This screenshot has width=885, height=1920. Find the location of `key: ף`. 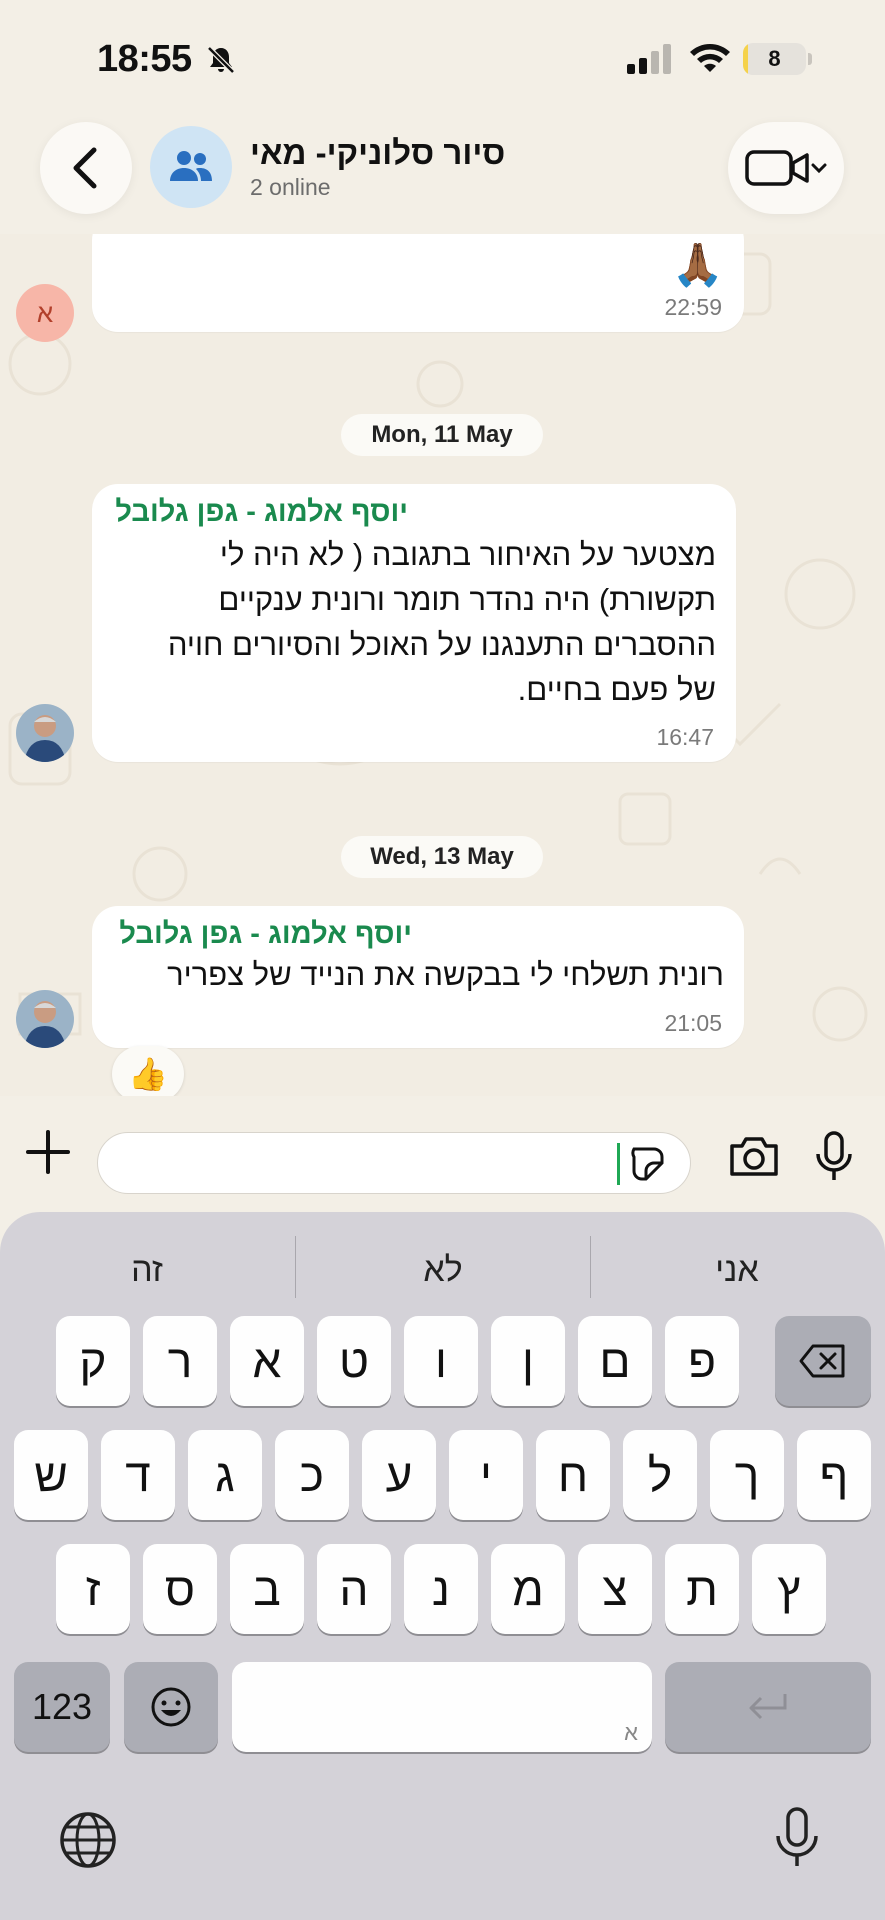

key: ף is located at coordinates (834, 1475).